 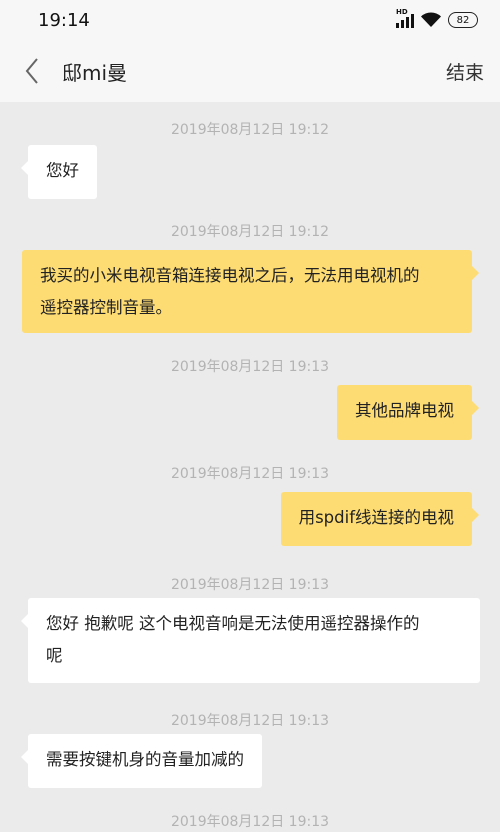 I want to click on back-button, so click(x=32, y=71).